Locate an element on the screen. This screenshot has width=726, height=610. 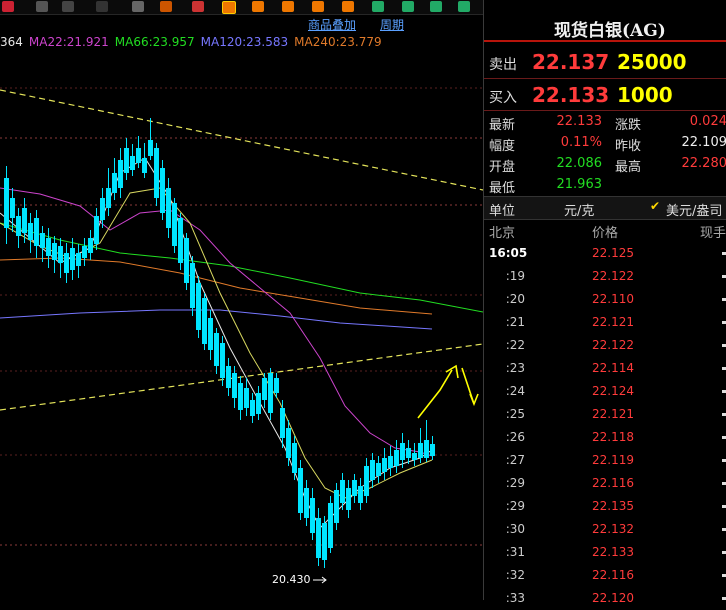
stat-row: 开盘 22.086 最高 22.280 is located at coordinates (605, 164).